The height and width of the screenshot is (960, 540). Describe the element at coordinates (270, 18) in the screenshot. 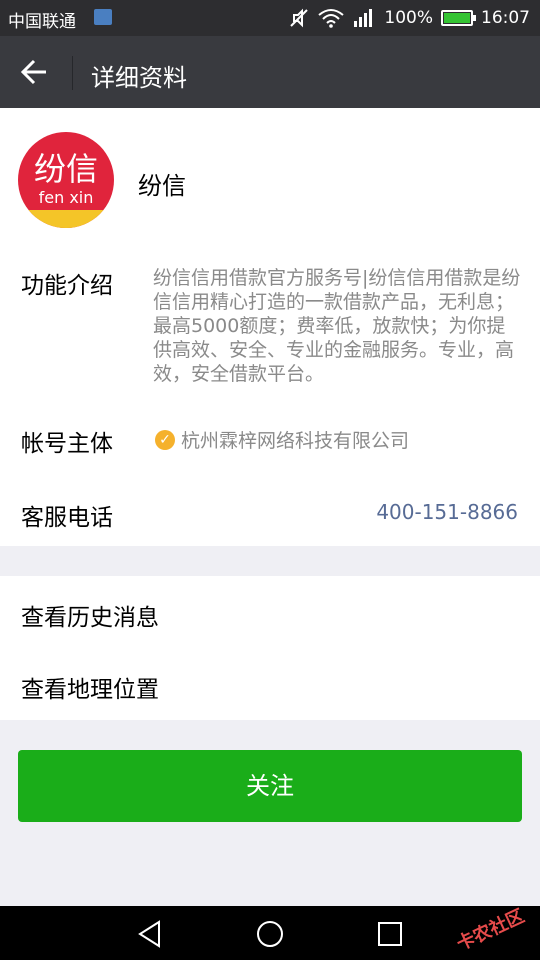

I see `status-bar: 中国联通 100% 16:07` at that location.